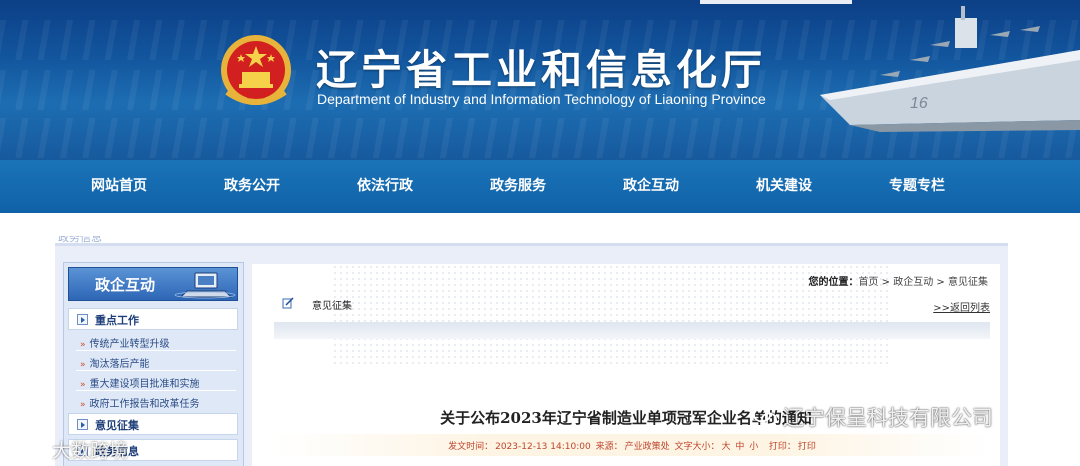 The width and height of the screenshot is (1080, 466). What do you see at coordinates (609, 447) in the screenshot?
I see `source-label: 来源：` at bounding box center [609, 447].